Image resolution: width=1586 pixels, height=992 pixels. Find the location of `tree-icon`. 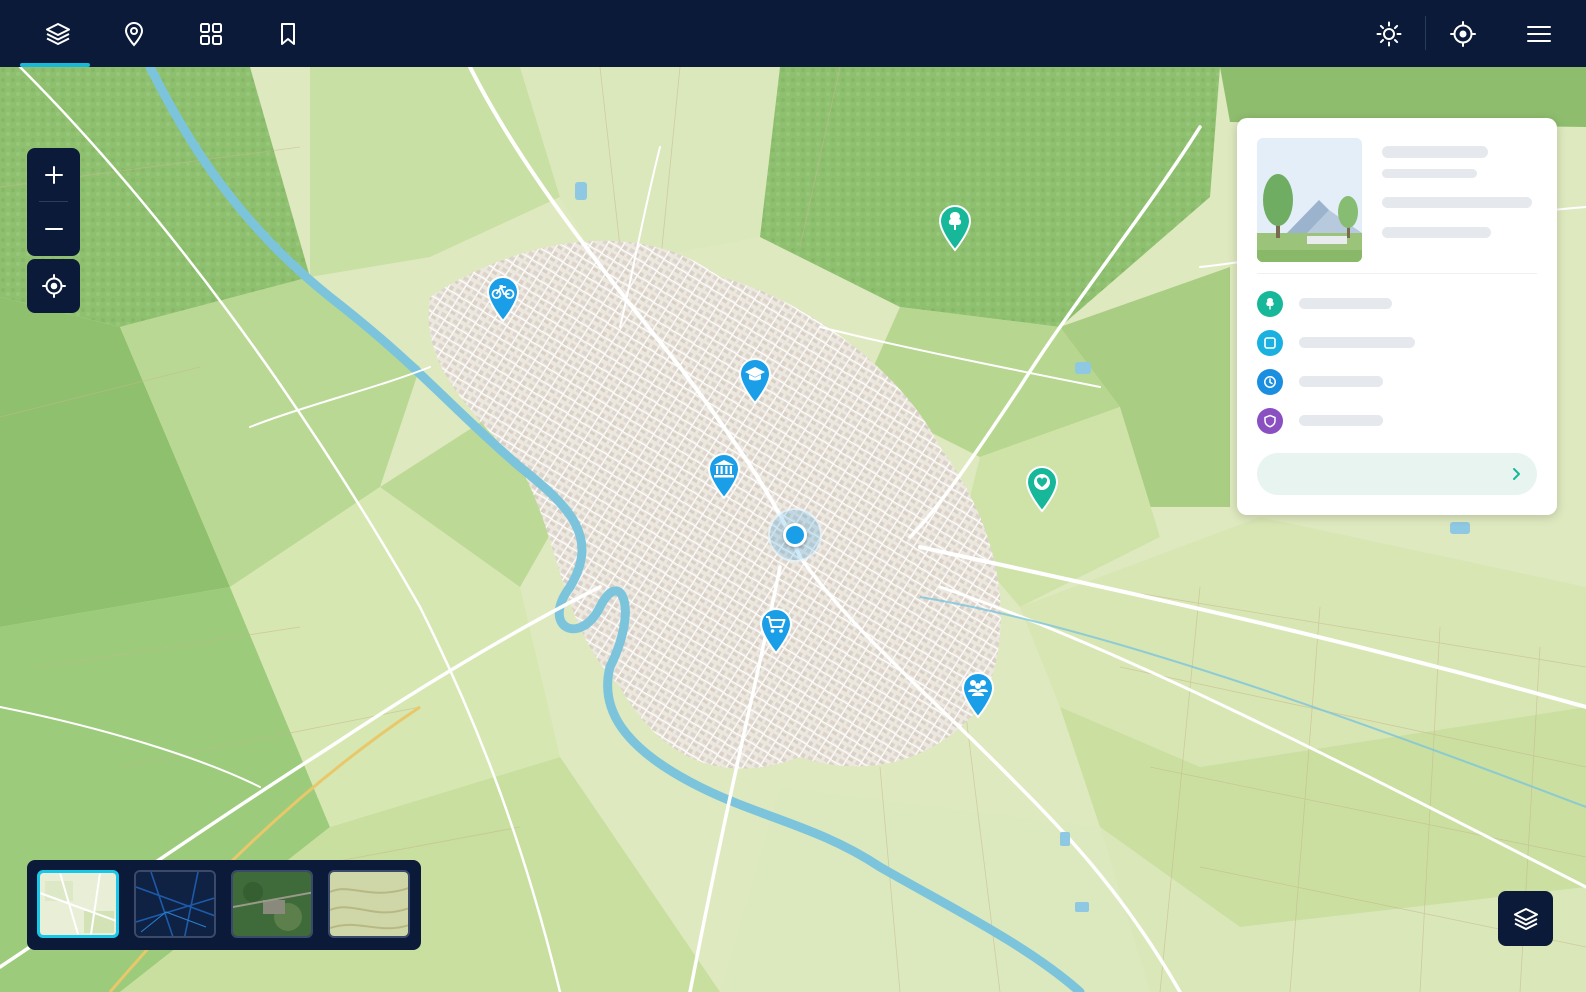

tree-icon is located at coordinates (1270, 304).